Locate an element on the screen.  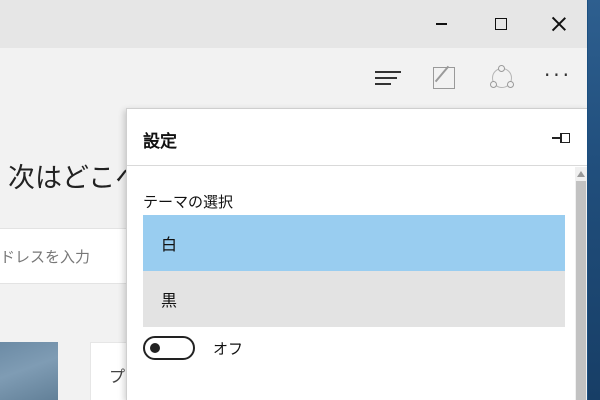
address-placeholder: ドレスを入力 is located at coordinates (45, 257).